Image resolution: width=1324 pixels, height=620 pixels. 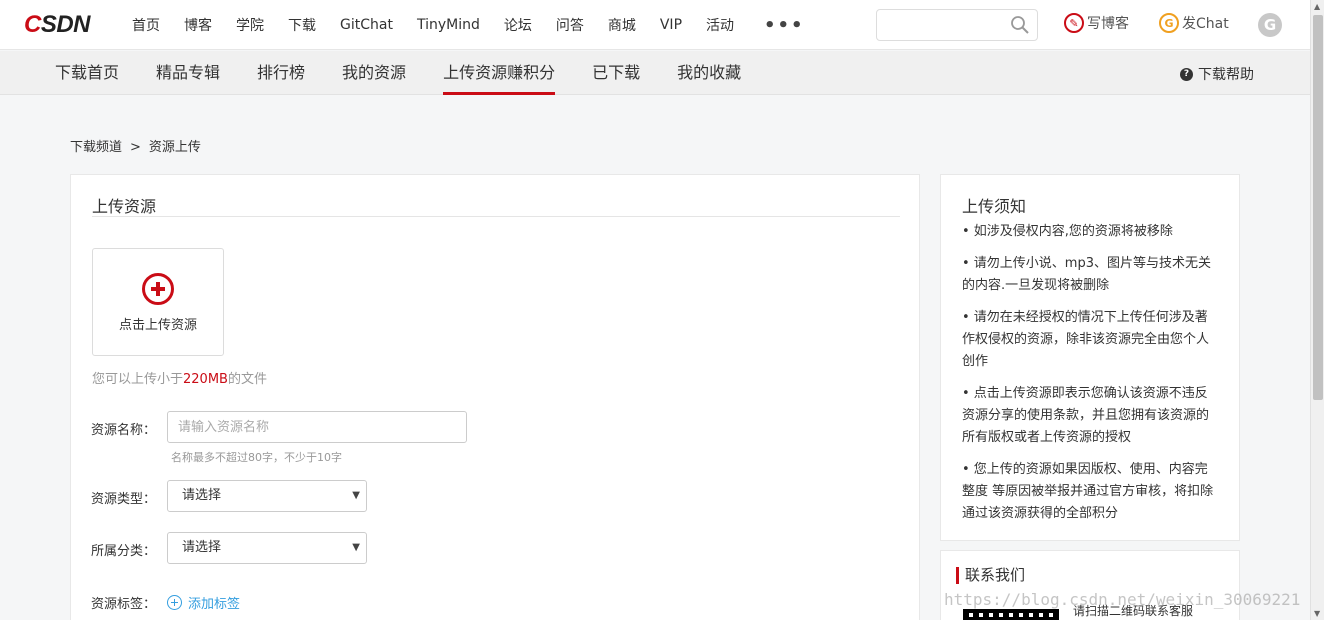 What do you see at coordinates (267, 548) in the screenshot?
I see `category-select: 请选择 ▼` at bounding box center [267, 548].